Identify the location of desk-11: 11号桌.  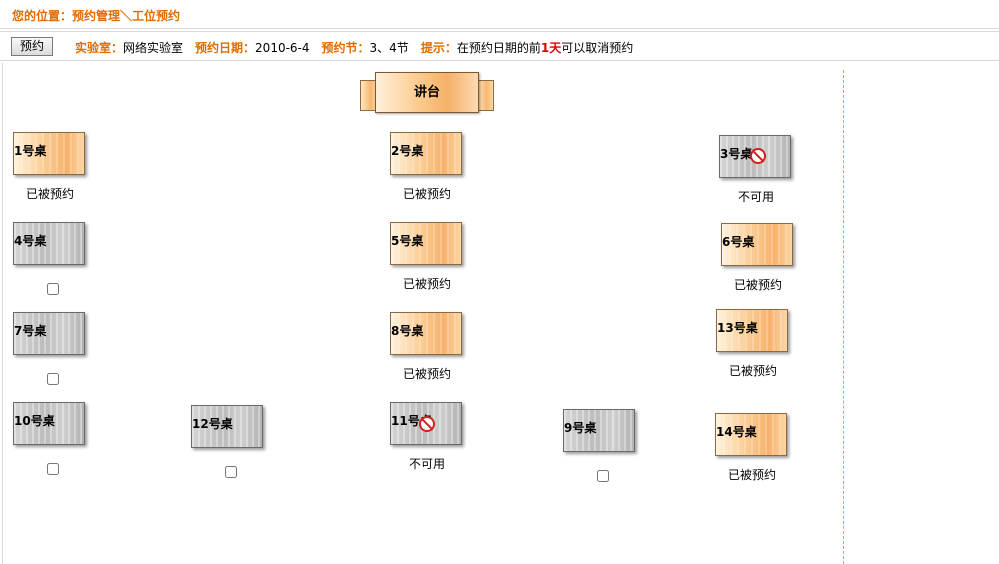
(426, 423).